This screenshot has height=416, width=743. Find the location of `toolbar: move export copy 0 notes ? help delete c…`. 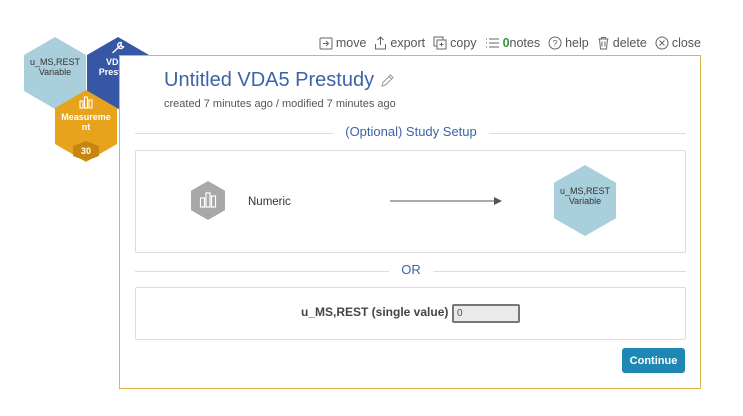

toolbar: move export copy 0 notes ? help delete c… is located at coordinates (506, 43).